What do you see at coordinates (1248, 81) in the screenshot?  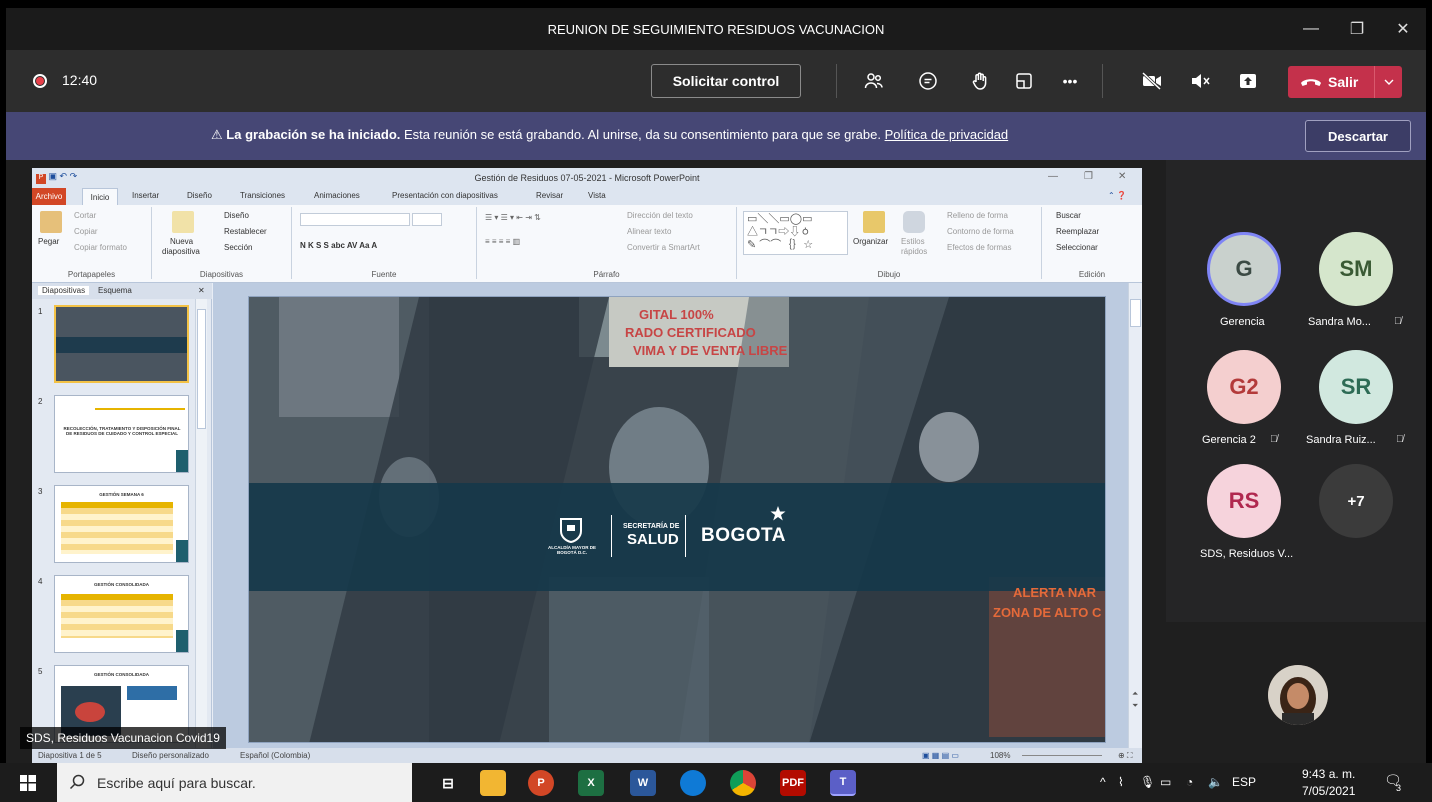 I see `share-tray-icon` at bounding box center [1248, 81].